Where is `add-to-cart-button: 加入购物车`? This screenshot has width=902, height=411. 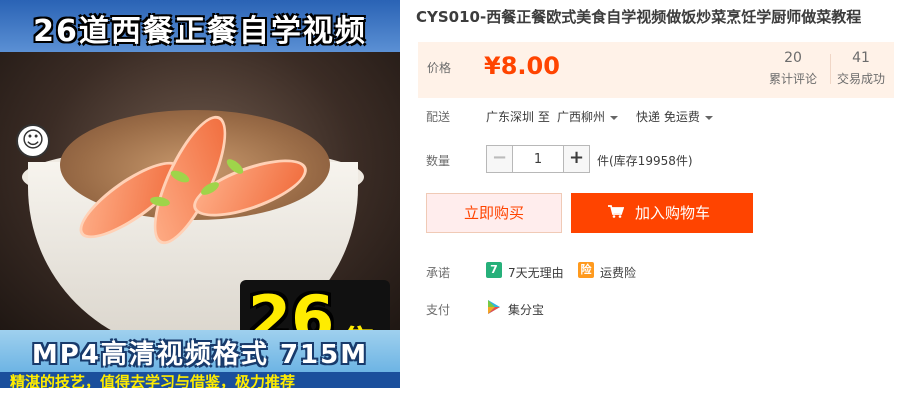 add-to-cart-button: 加入购物车 is located at coordinates (662, 213).